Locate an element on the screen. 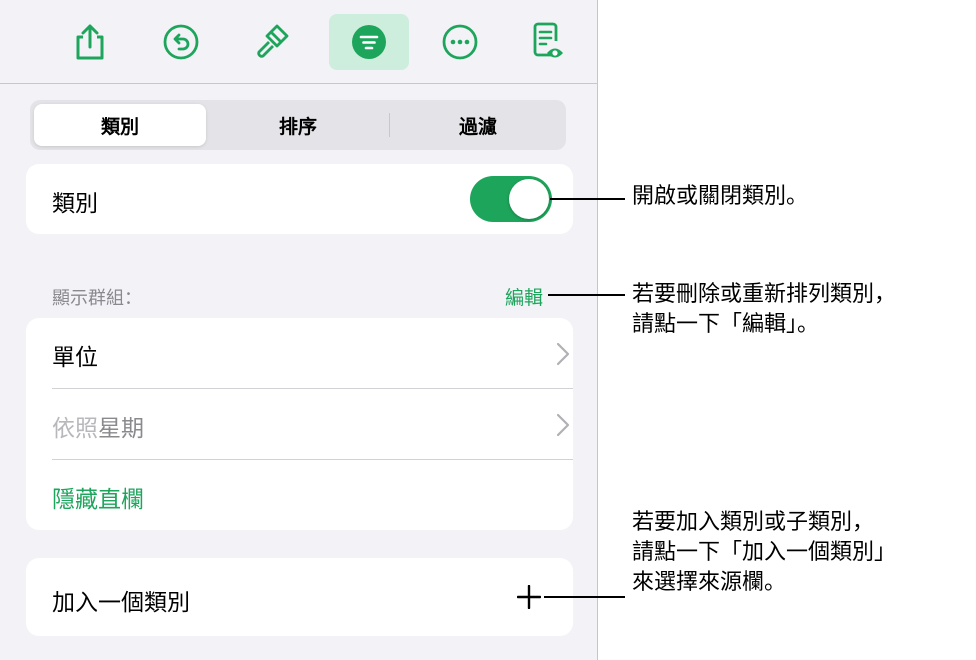 This screenshot has width=976, height=660. organize-button is located at coordinates (369, 42).